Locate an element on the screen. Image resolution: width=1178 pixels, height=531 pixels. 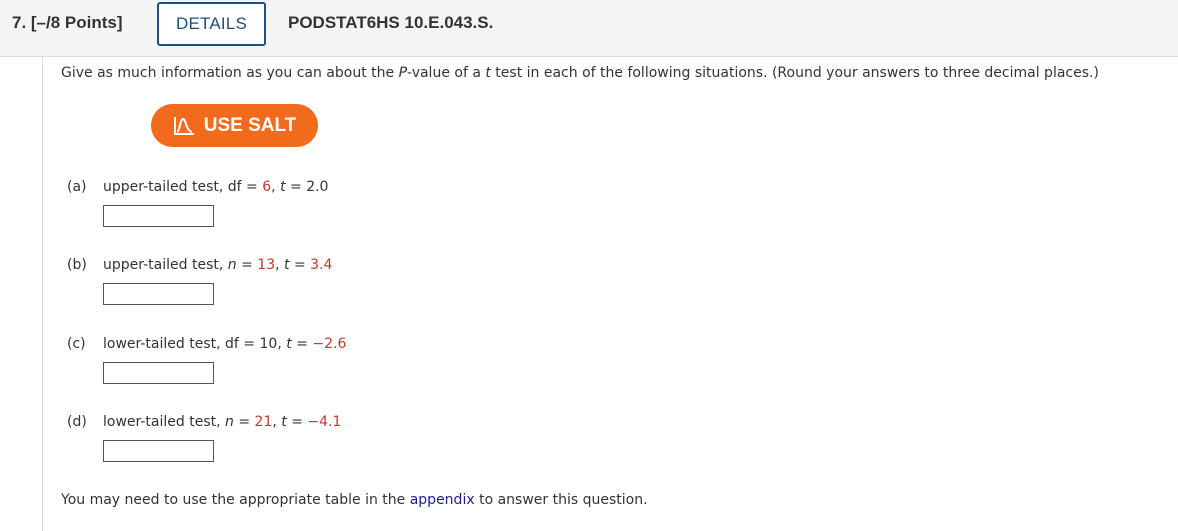
part-d: (d) lower-tailed test, n = 21, t = −4.1 is located at coordinates (204, 422).